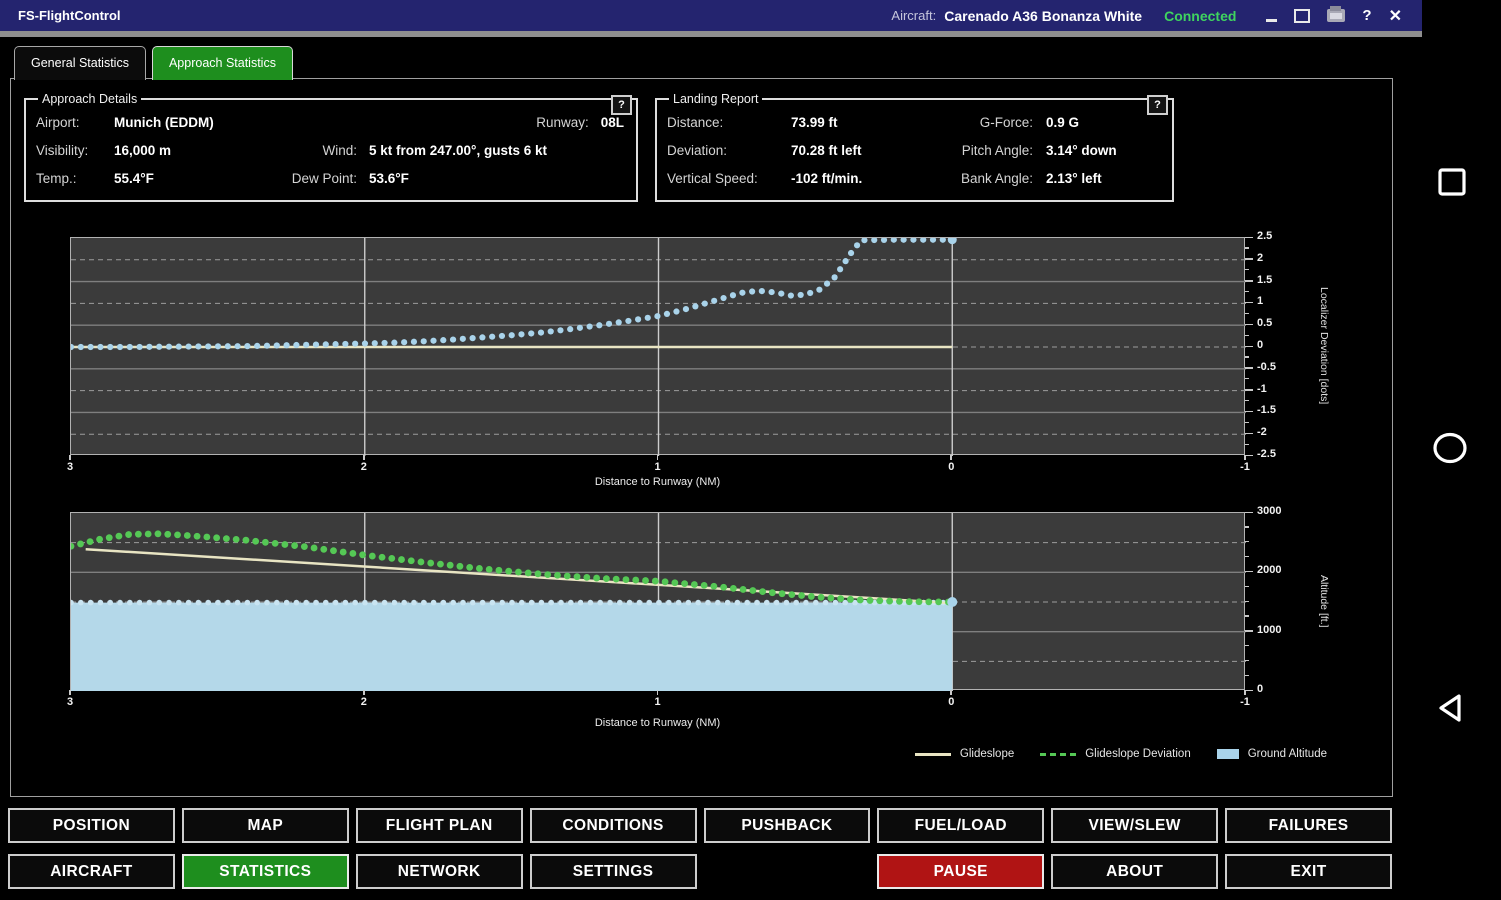 The image size is (1501, 900). What do you see at coordinates (1260, 301) in the screenshot?
I see `y-axis-tick-label: 1` at bounding box center [1260, 301].